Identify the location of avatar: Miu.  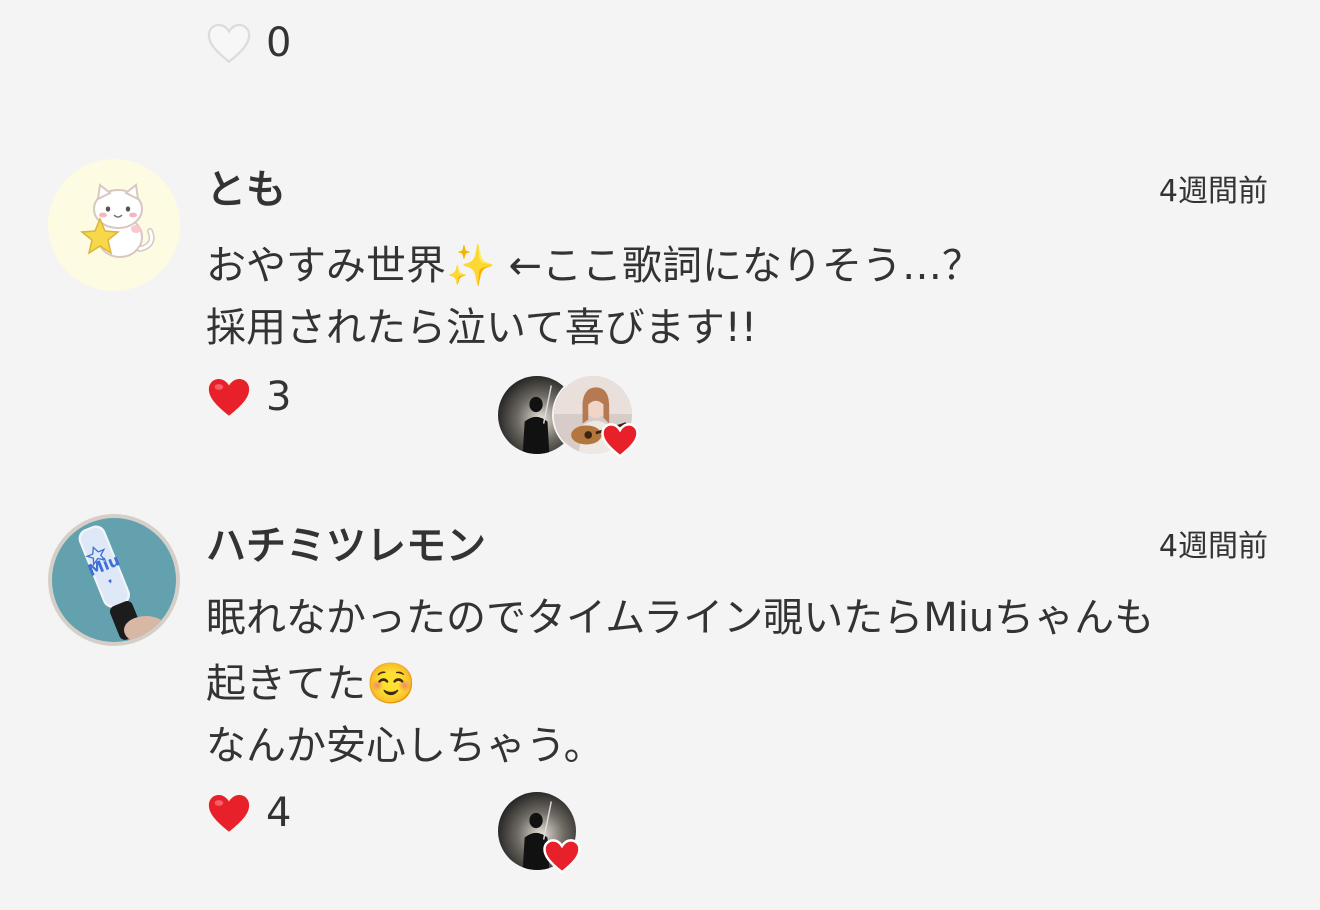
(114, 580).